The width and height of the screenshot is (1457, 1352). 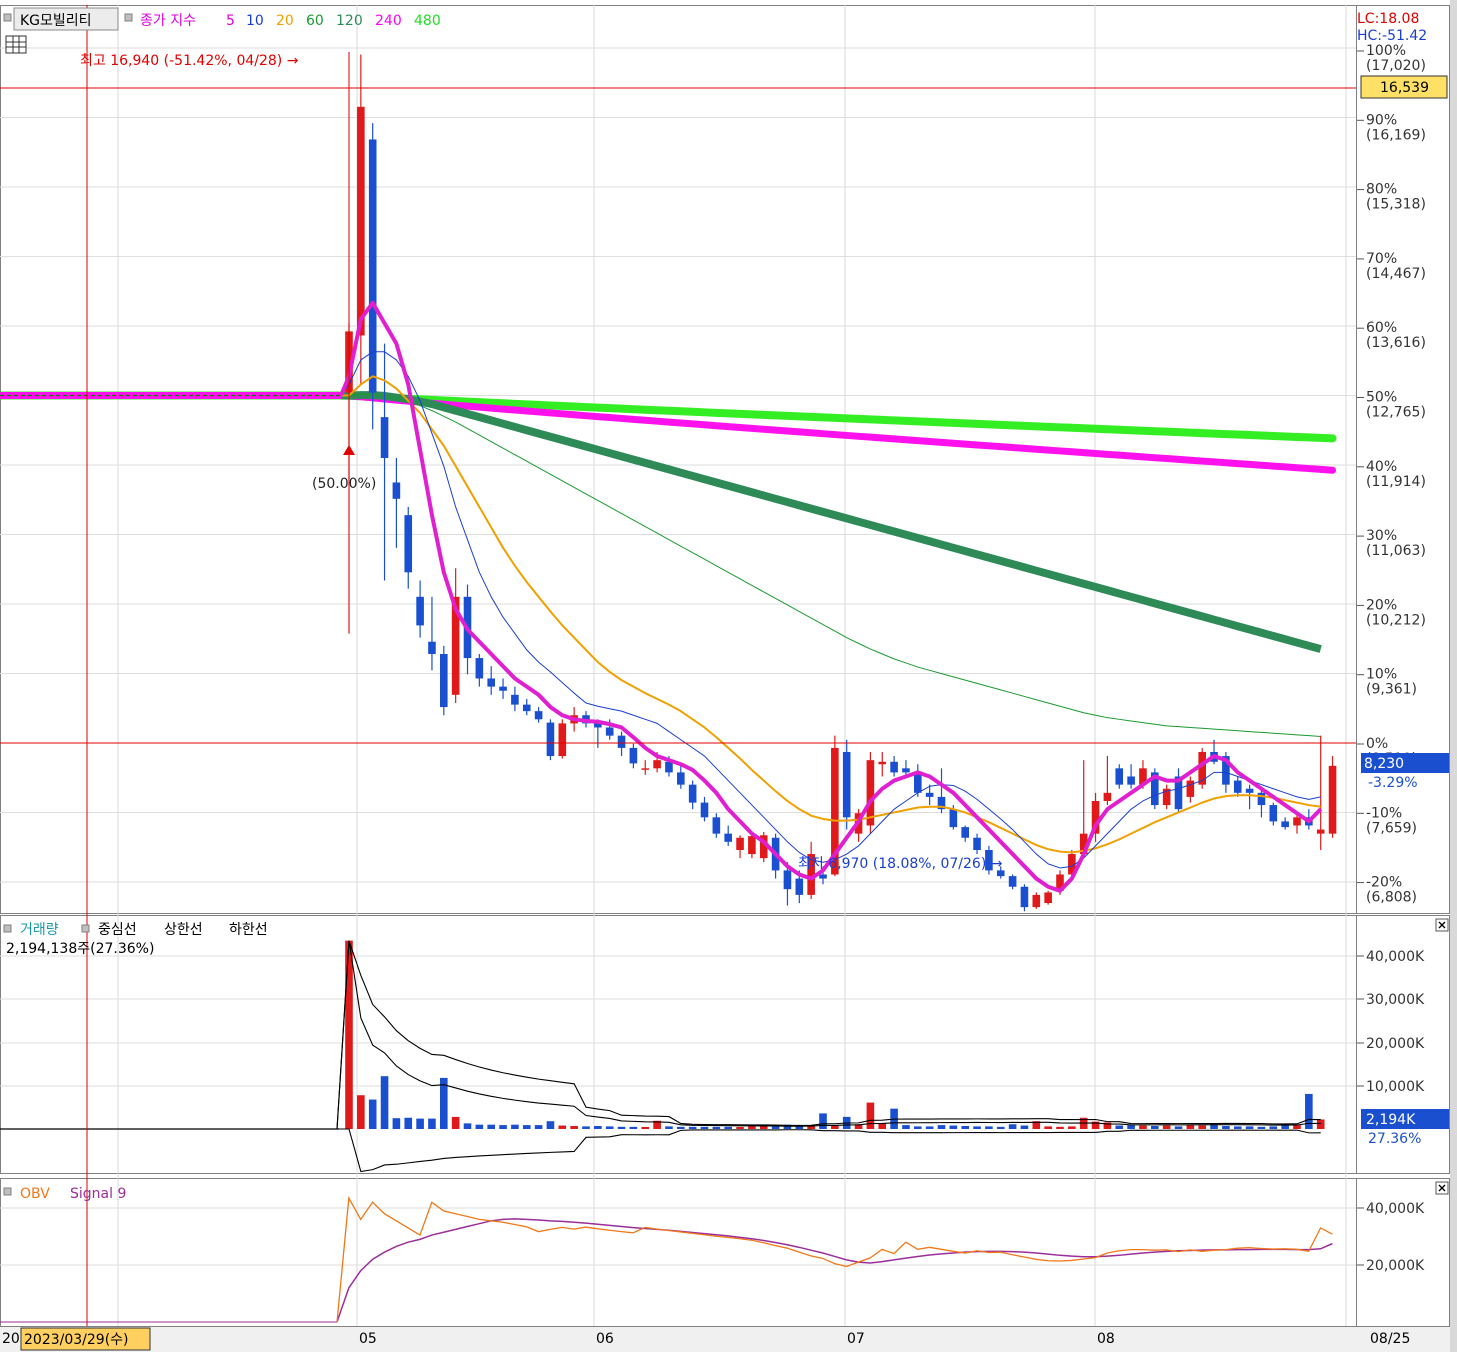 I want to click on price-tick-value: (7,659), so click(x=1391, y=828).